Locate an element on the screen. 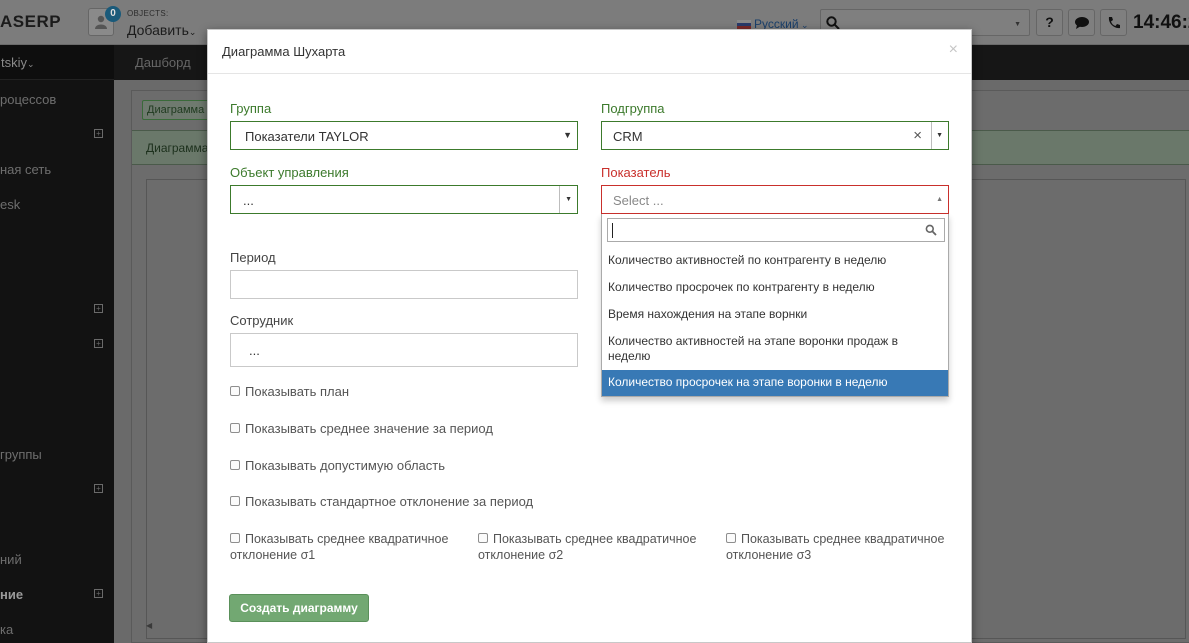 This screenshot has width=1189, height=643. checkbox-label: Показывать план is located at coordinates (297, 391).